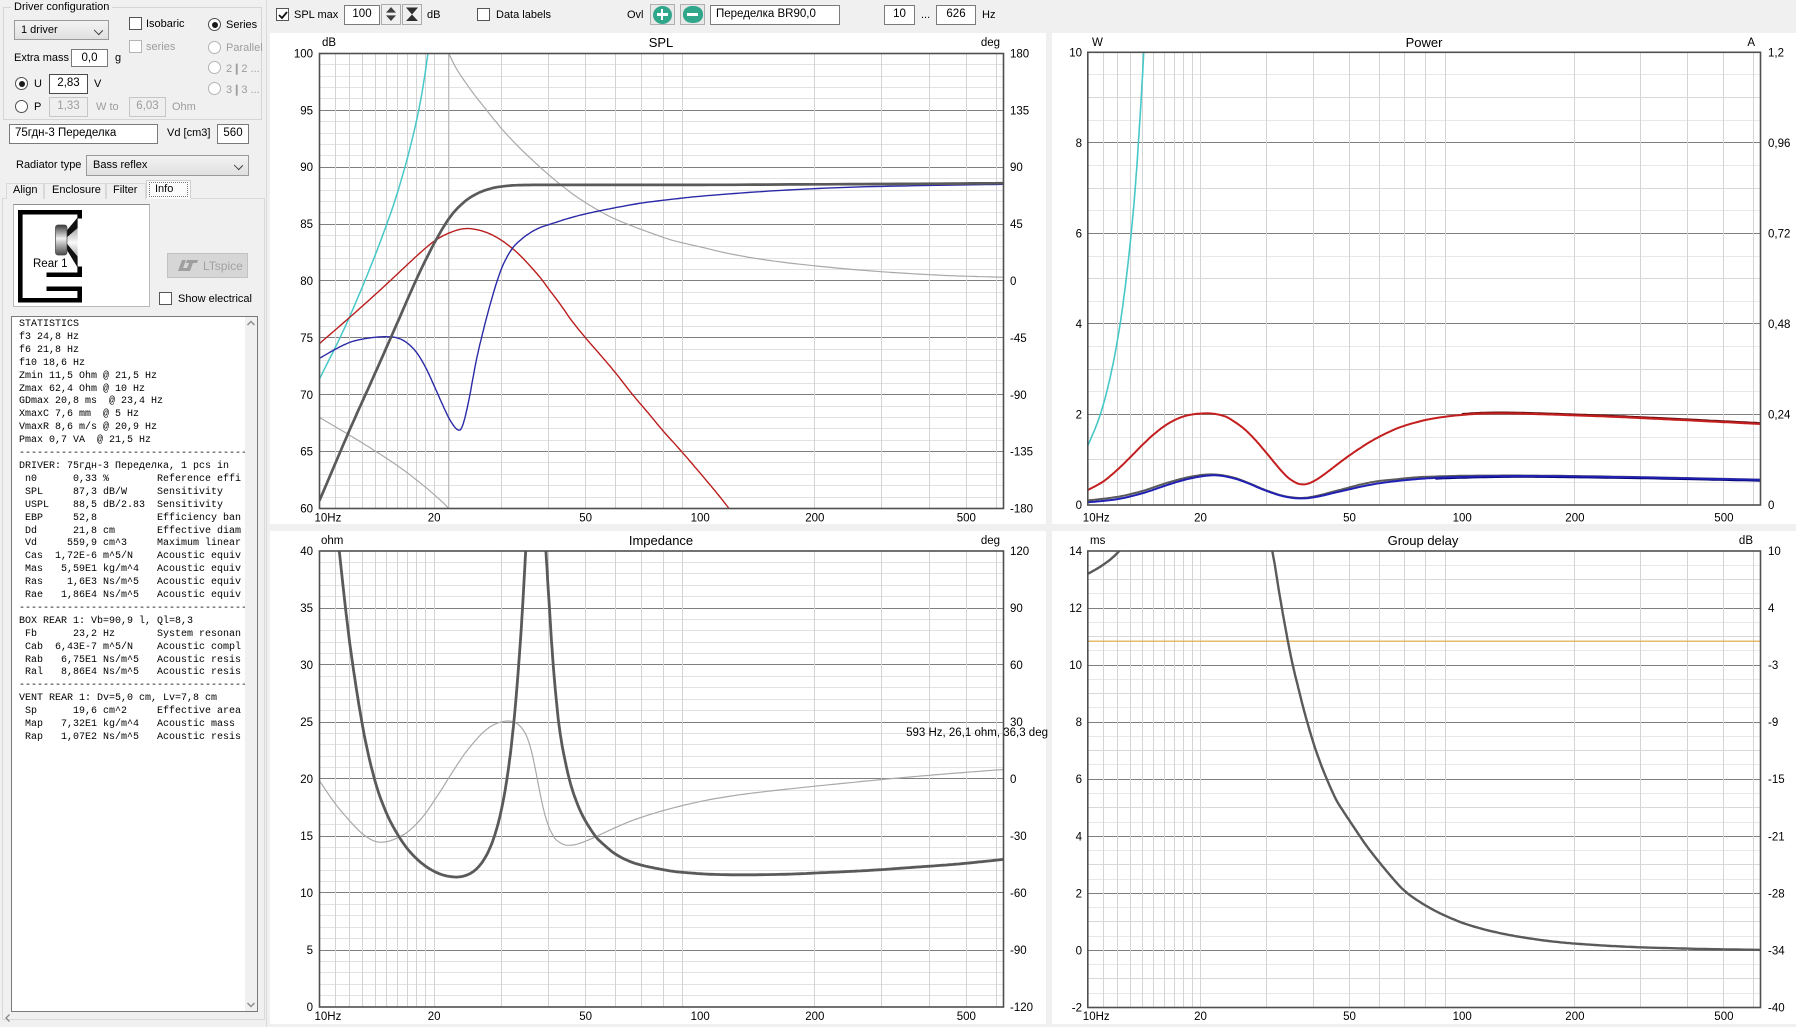 This screenshot has height=1027, width=1796. I want to click on svg-text: 80, so click(306, 282).